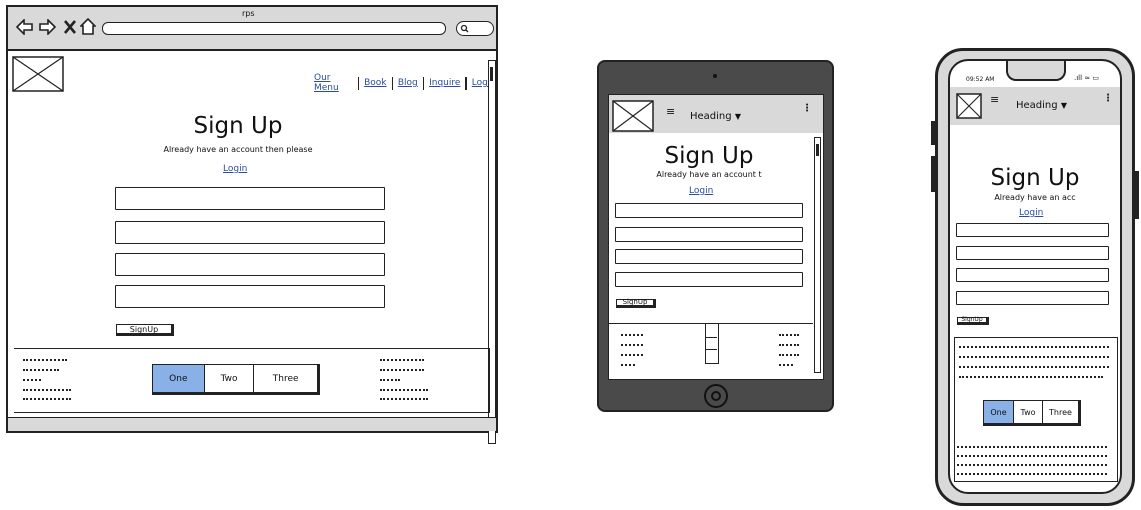 This screenshot has height=510, width=1141. I want to click on home-icon, so click(88, 26).